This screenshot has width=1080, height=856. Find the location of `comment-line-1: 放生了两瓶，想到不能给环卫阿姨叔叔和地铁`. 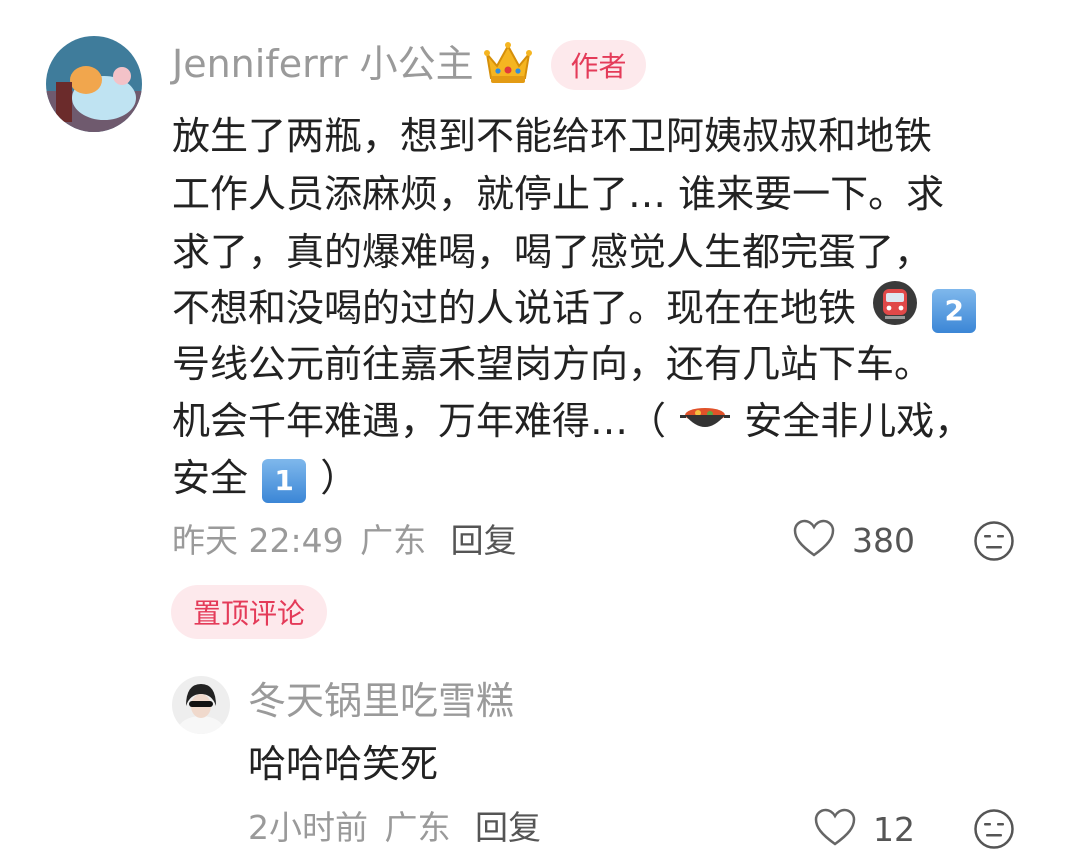

comment-line-1: 放生了两瓶，想到不能给环卫阿姨叔叔和地铁 is located at coordinates (552, 136).